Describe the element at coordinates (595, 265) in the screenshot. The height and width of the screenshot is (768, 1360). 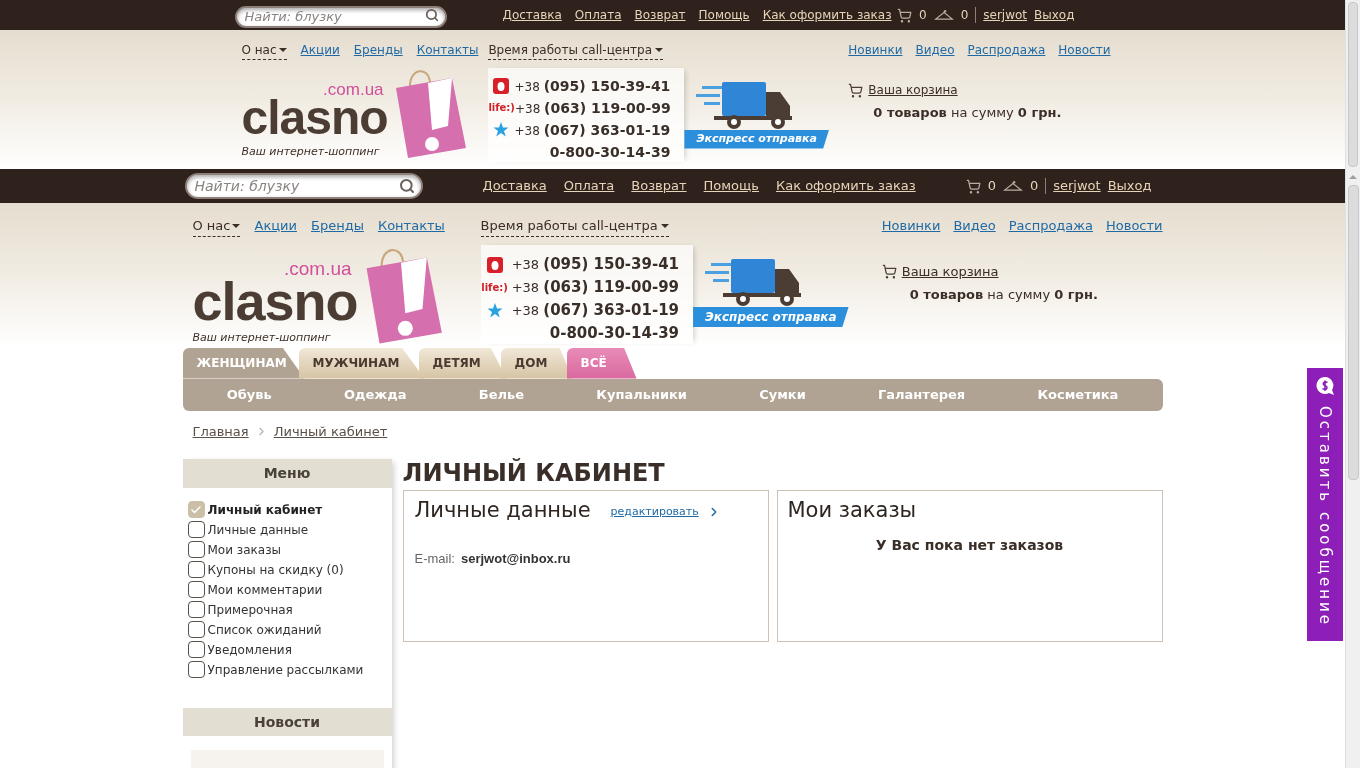
I see `phone-number: +38 (095) 150-39-41` at that location.